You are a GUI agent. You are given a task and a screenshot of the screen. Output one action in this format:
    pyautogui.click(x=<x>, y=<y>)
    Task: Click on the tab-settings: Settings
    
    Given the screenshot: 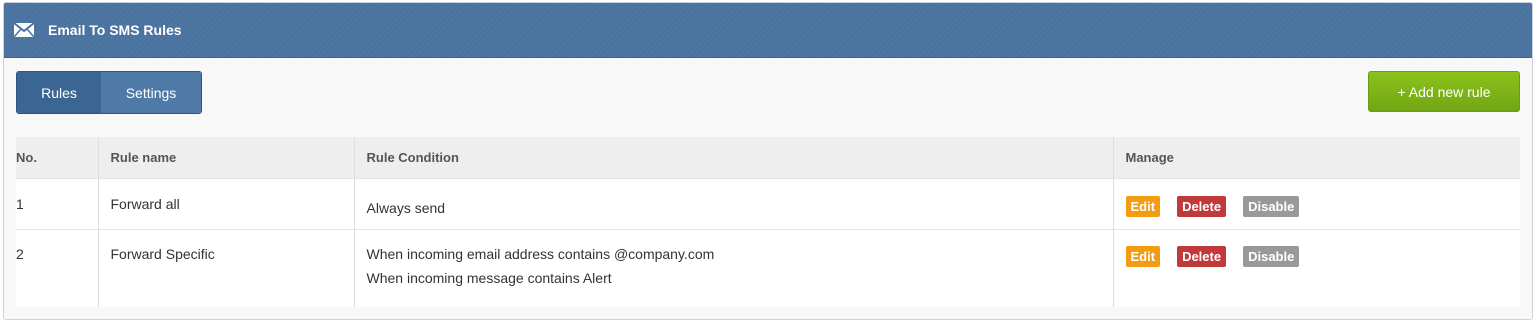 What is the action you would take?
    pyautogui.click(x=151, y=92)
    